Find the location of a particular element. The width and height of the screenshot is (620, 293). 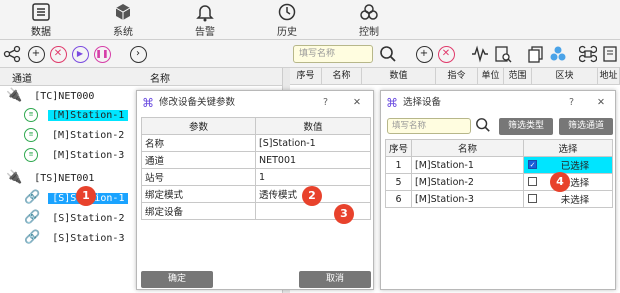

table-row: 5 [M]Station-2 未选择 is located at coordinates (498, 182).